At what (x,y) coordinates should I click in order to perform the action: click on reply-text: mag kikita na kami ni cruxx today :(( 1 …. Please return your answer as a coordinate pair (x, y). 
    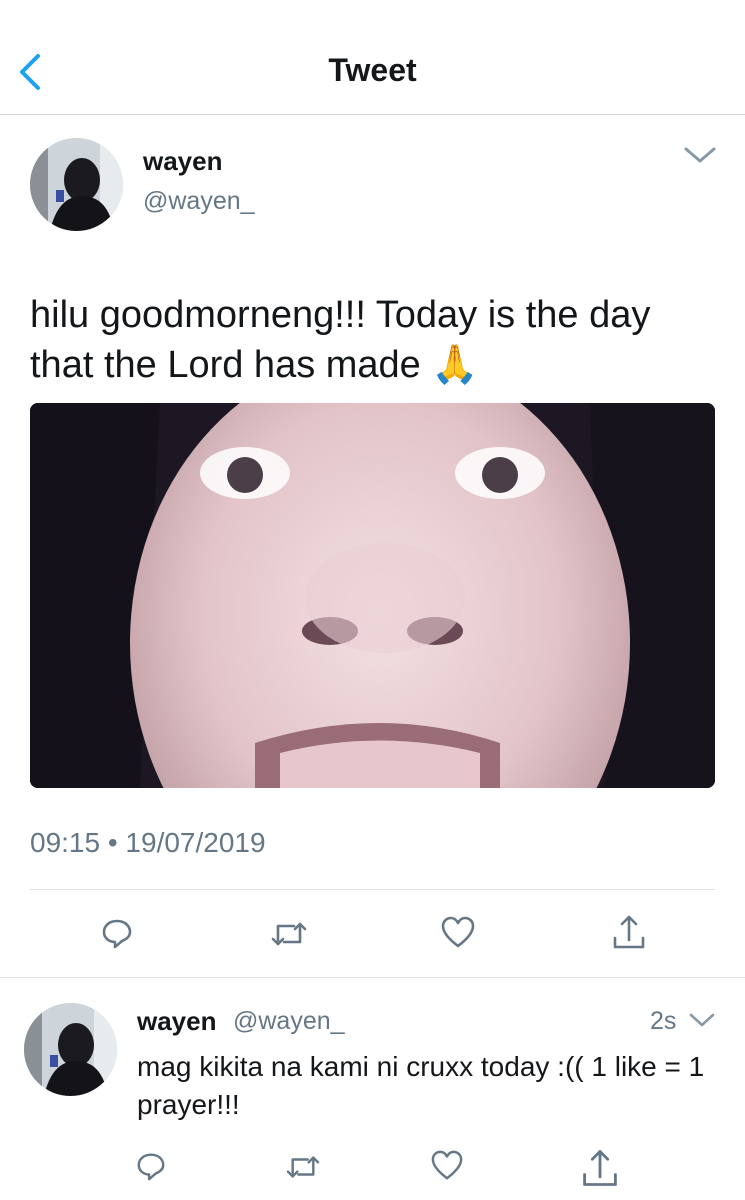
    Looking at the image, I should click on (421, 1085).